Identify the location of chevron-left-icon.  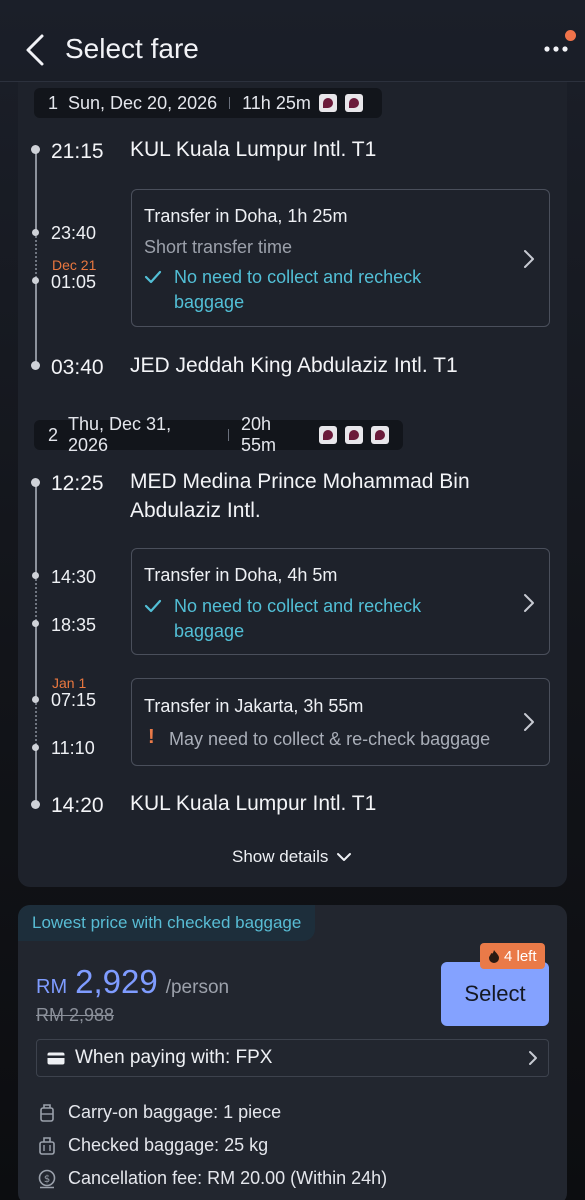
(36, 50).